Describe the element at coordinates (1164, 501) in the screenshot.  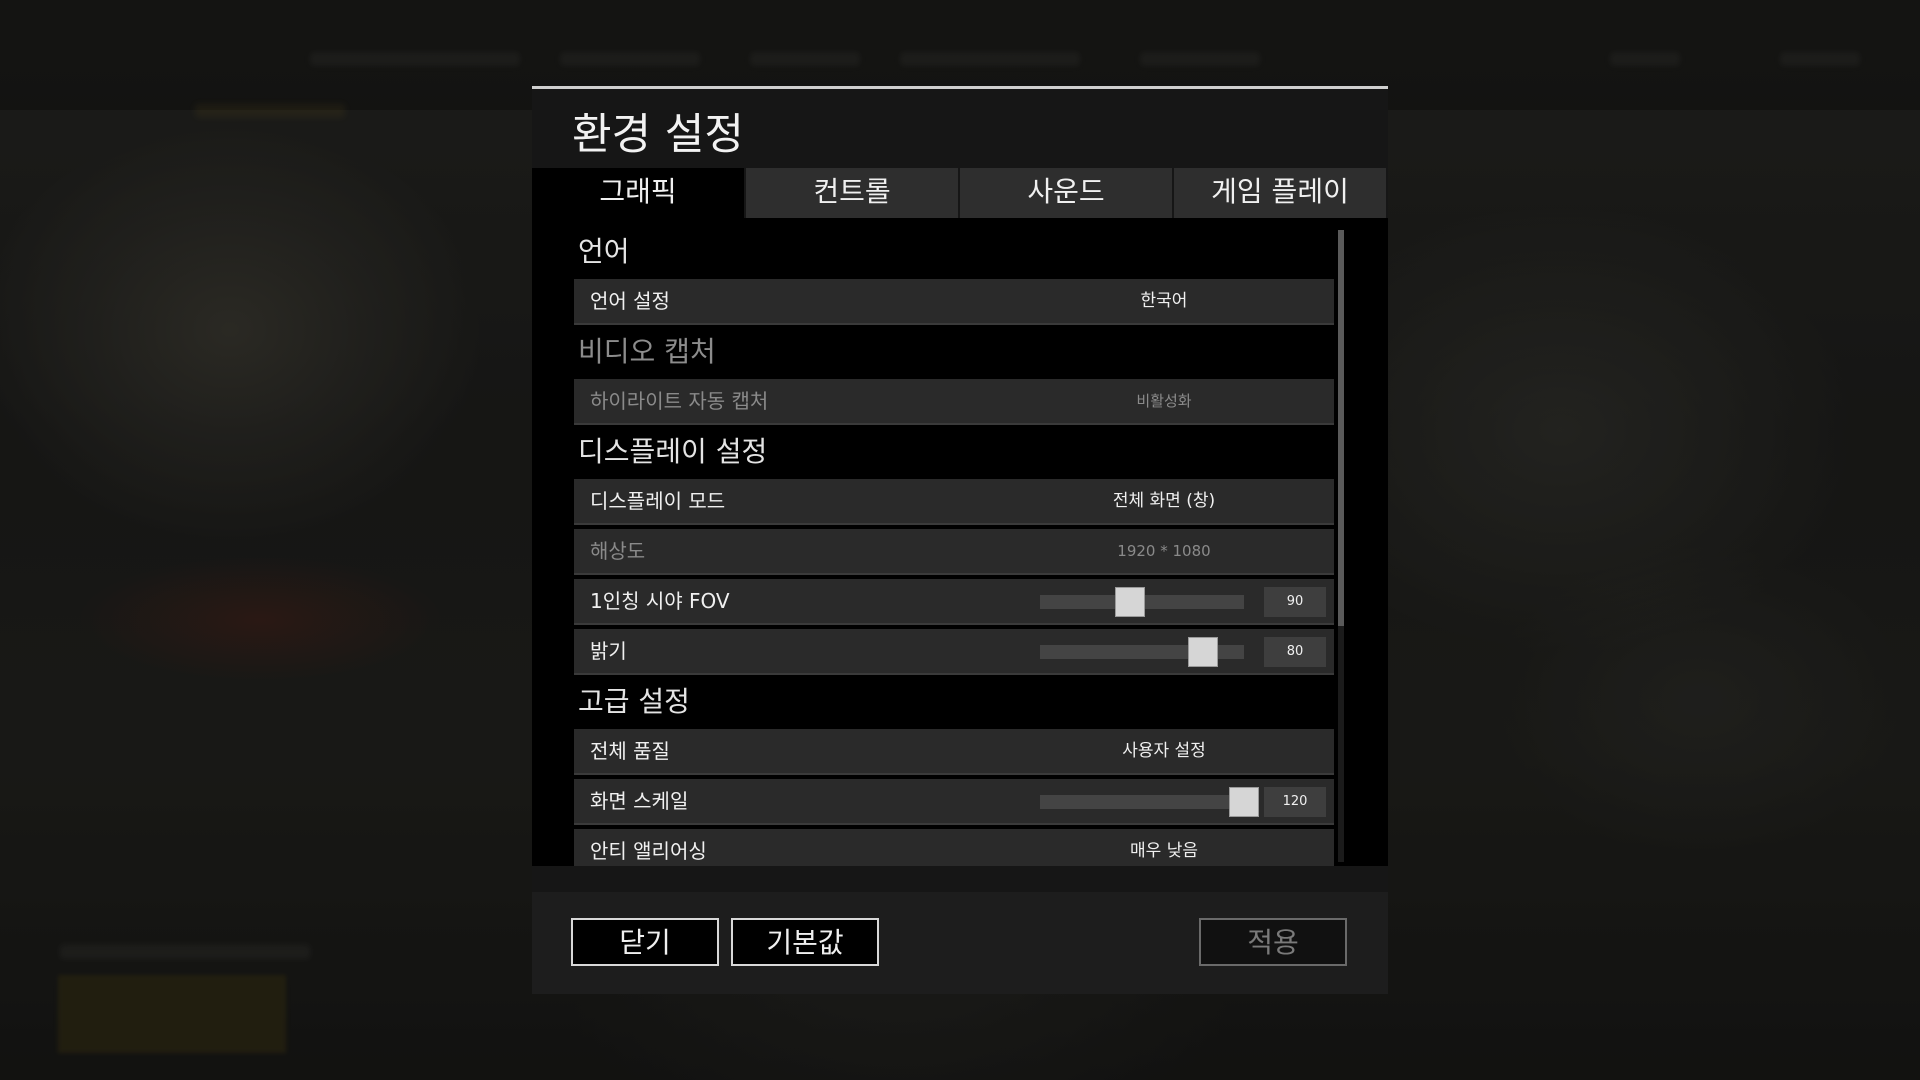
I see `setting-value: 전체 화면 (창)` at that location.